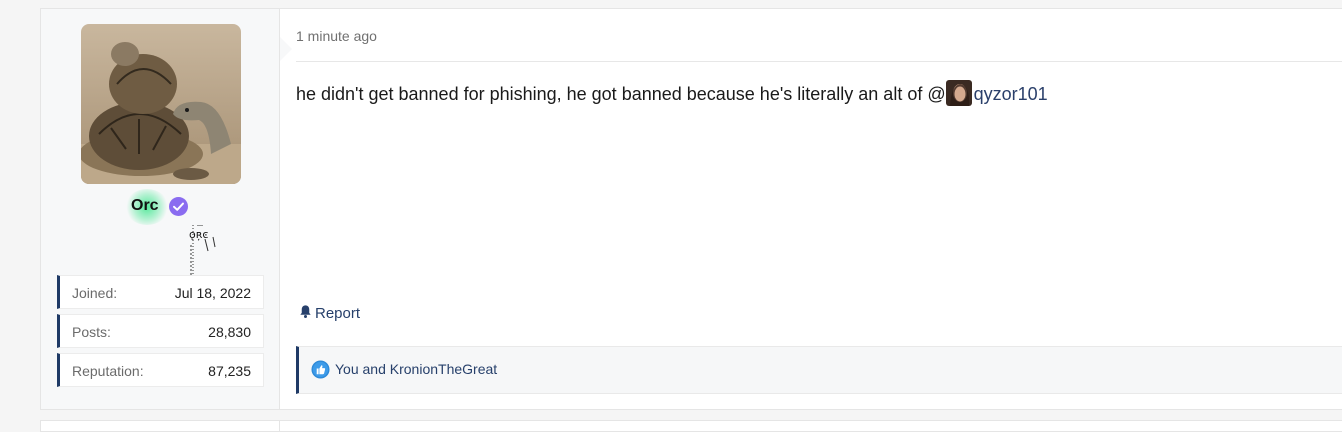  Describe the element at coordinates (145, 206) in the screenshot. I see `author-username: Orc` at that location.